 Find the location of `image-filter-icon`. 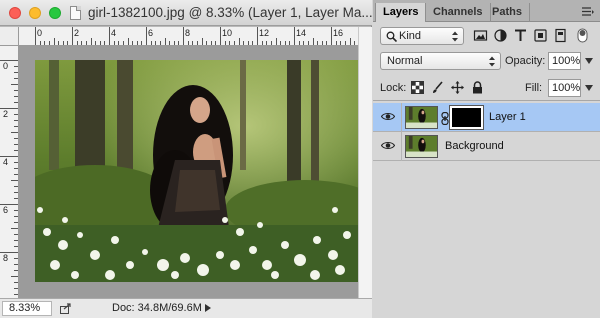

image-filter-icon is located at coordinates (480, 35).